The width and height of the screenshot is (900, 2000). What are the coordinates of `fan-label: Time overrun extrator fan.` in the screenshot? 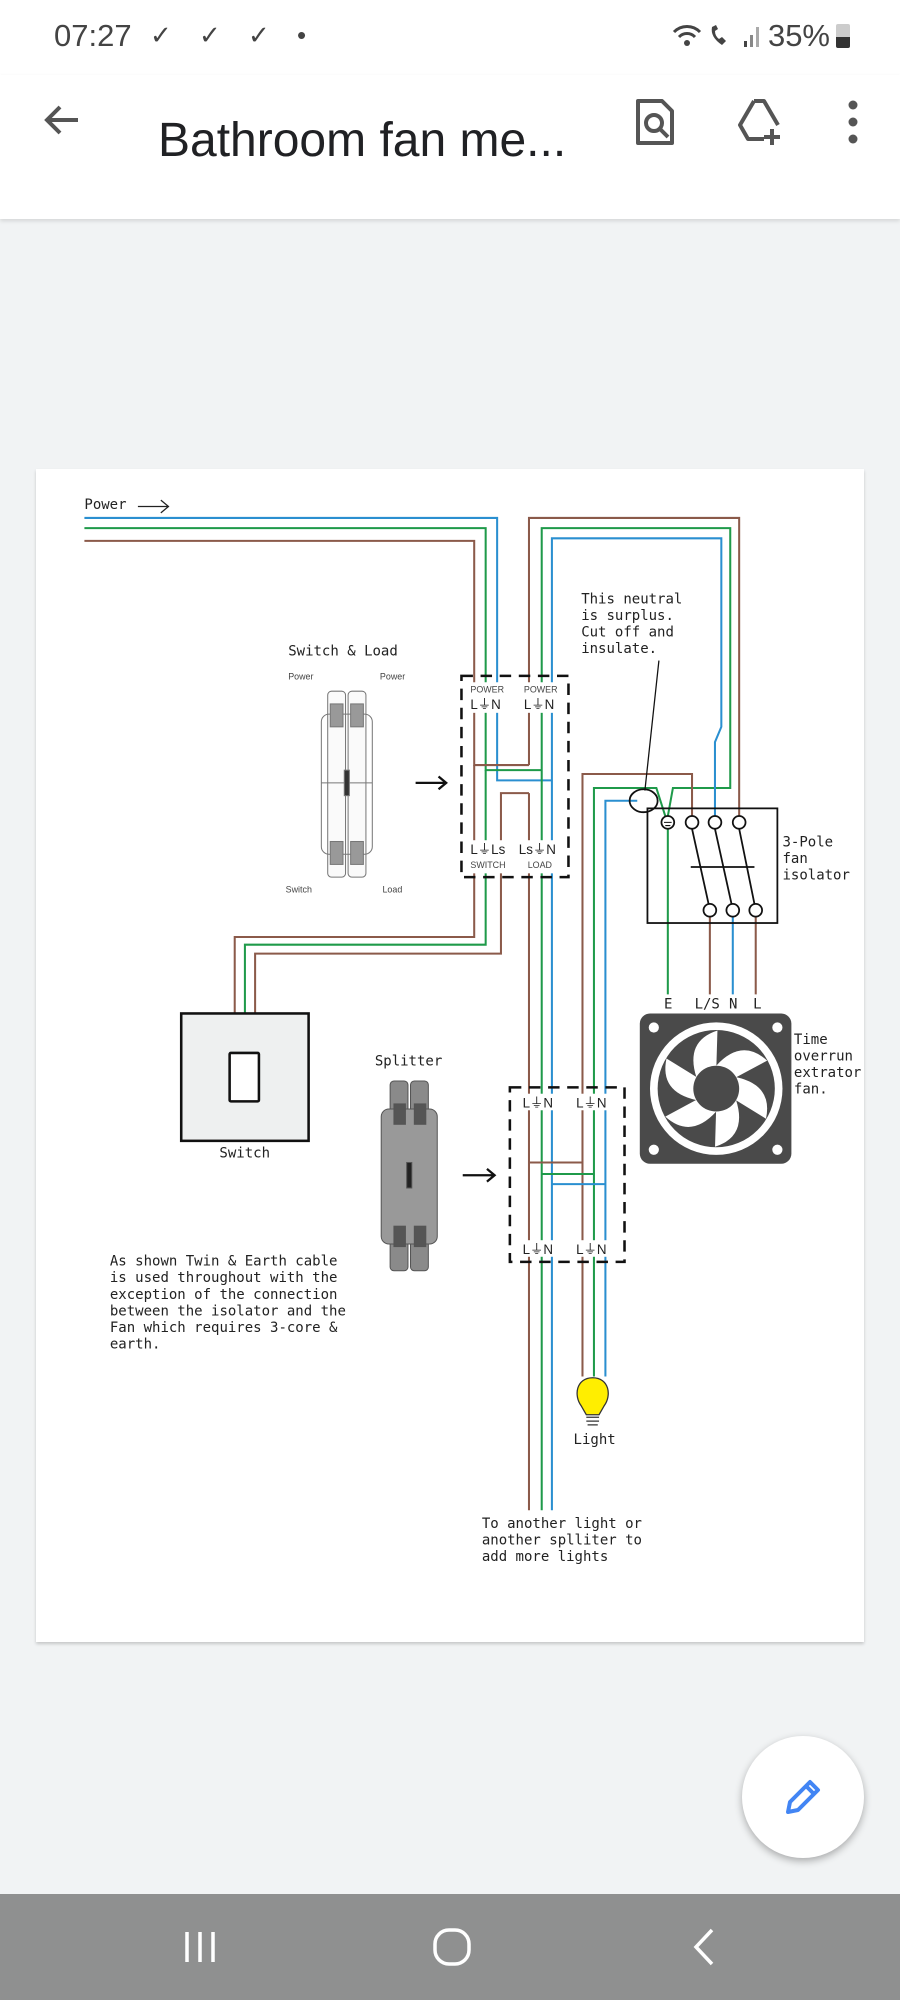 It's located at (829, 1065).